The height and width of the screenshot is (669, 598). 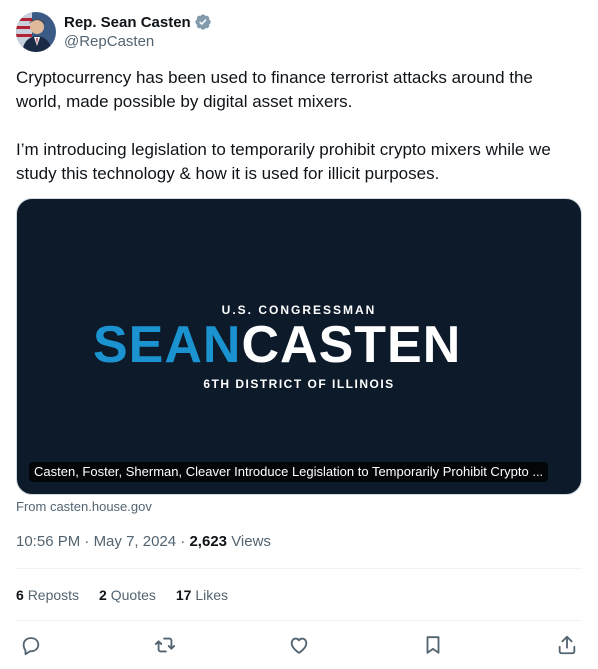 I want to click on reply-icon, so click(x=31, y=646).